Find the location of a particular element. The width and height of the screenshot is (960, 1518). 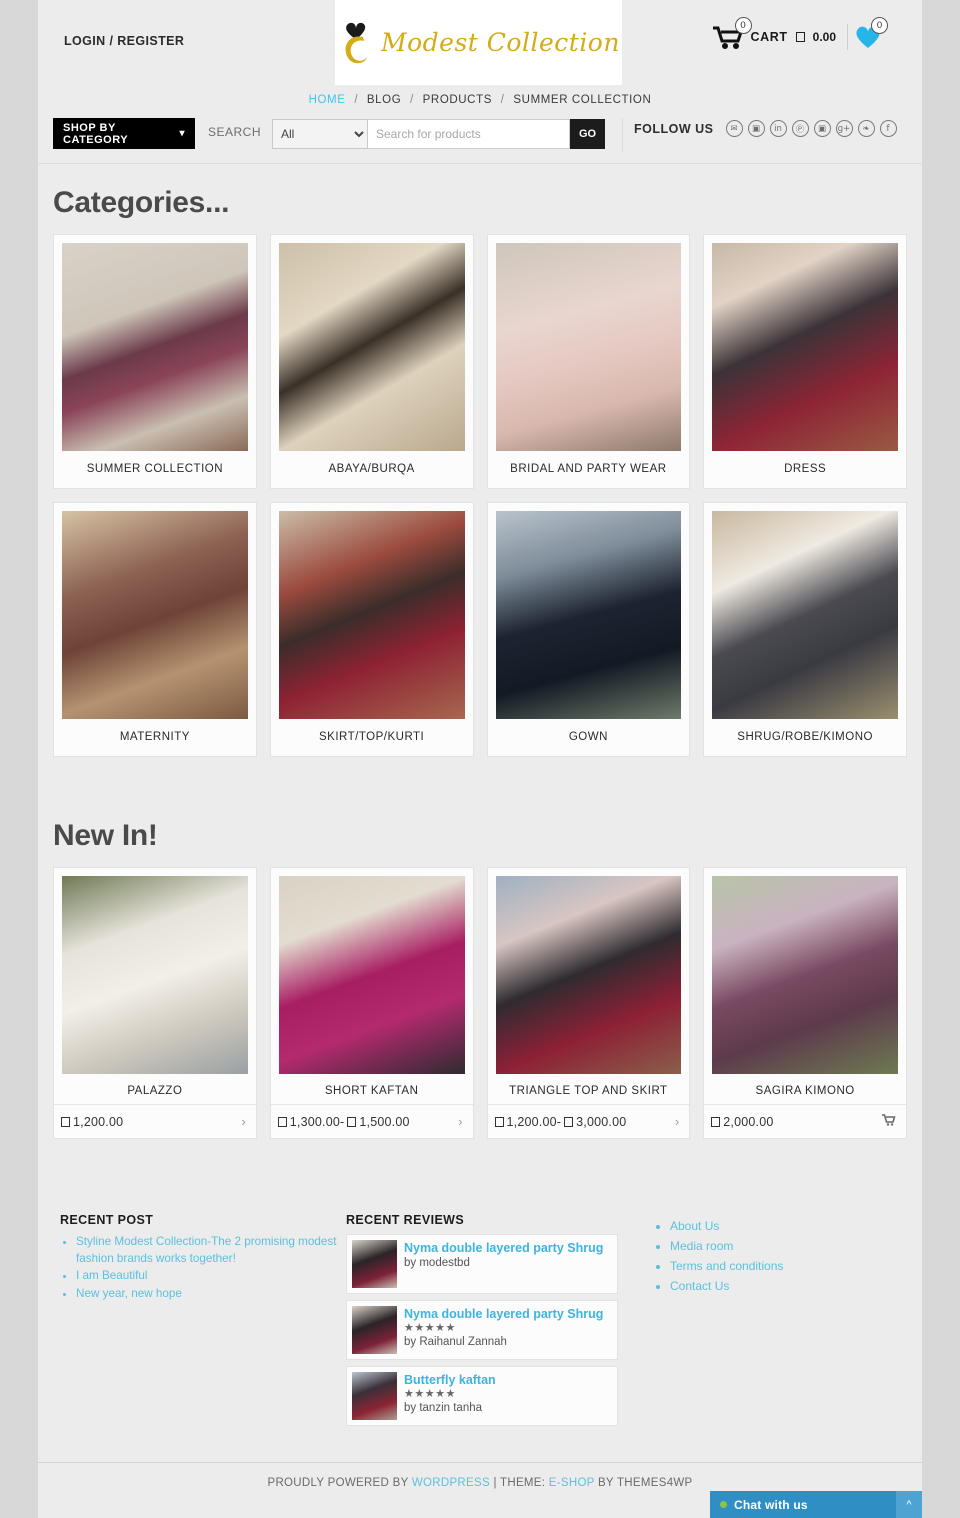

category-card: SHRUG/ROBE/KIMONO is located at coordinates (805, 629).